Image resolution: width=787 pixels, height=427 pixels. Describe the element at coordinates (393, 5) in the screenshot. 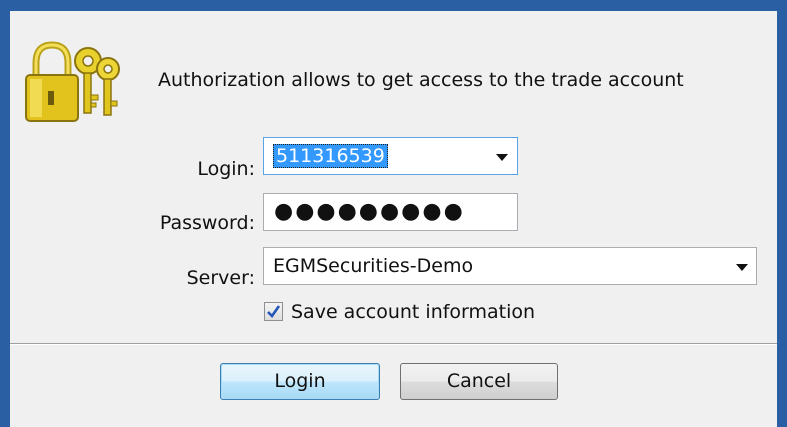

I see `window-frame-top` at that location.